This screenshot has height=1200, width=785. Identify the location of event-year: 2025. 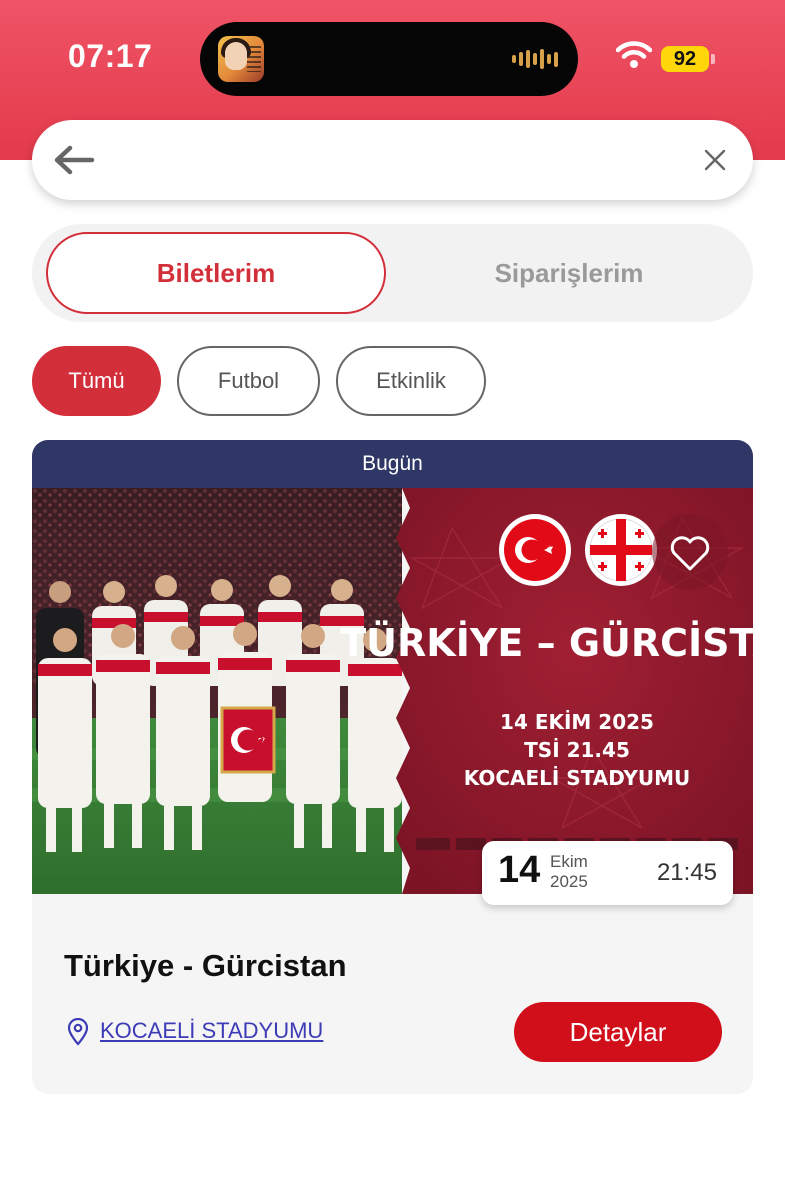
(569, 881).